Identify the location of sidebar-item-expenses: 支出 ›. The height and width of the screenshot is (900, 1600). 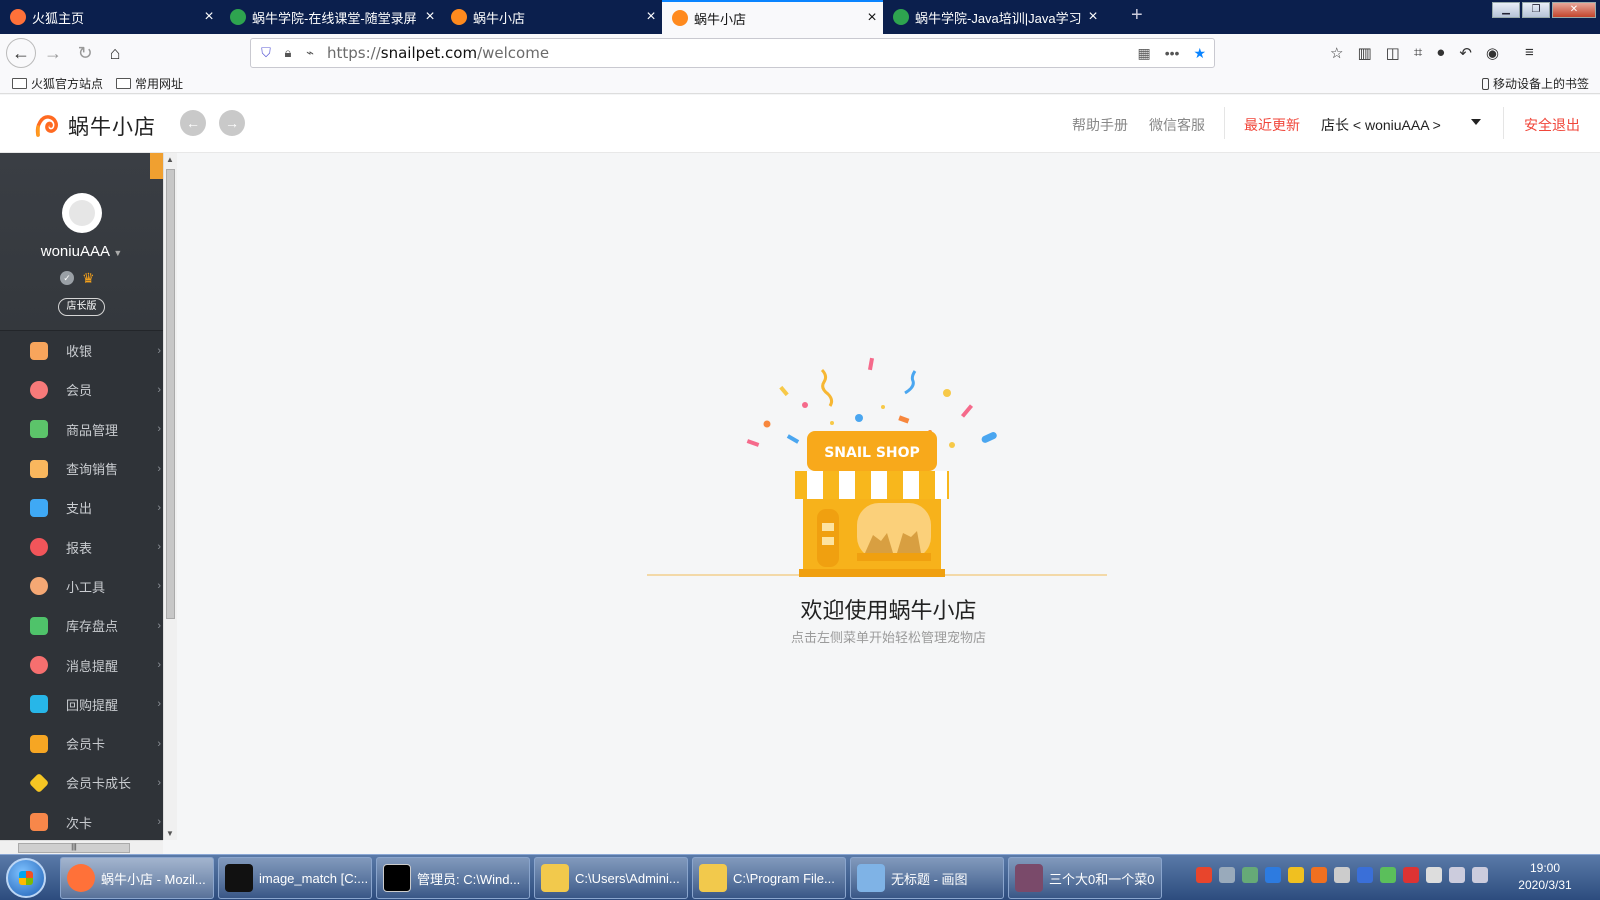
(81, 507).